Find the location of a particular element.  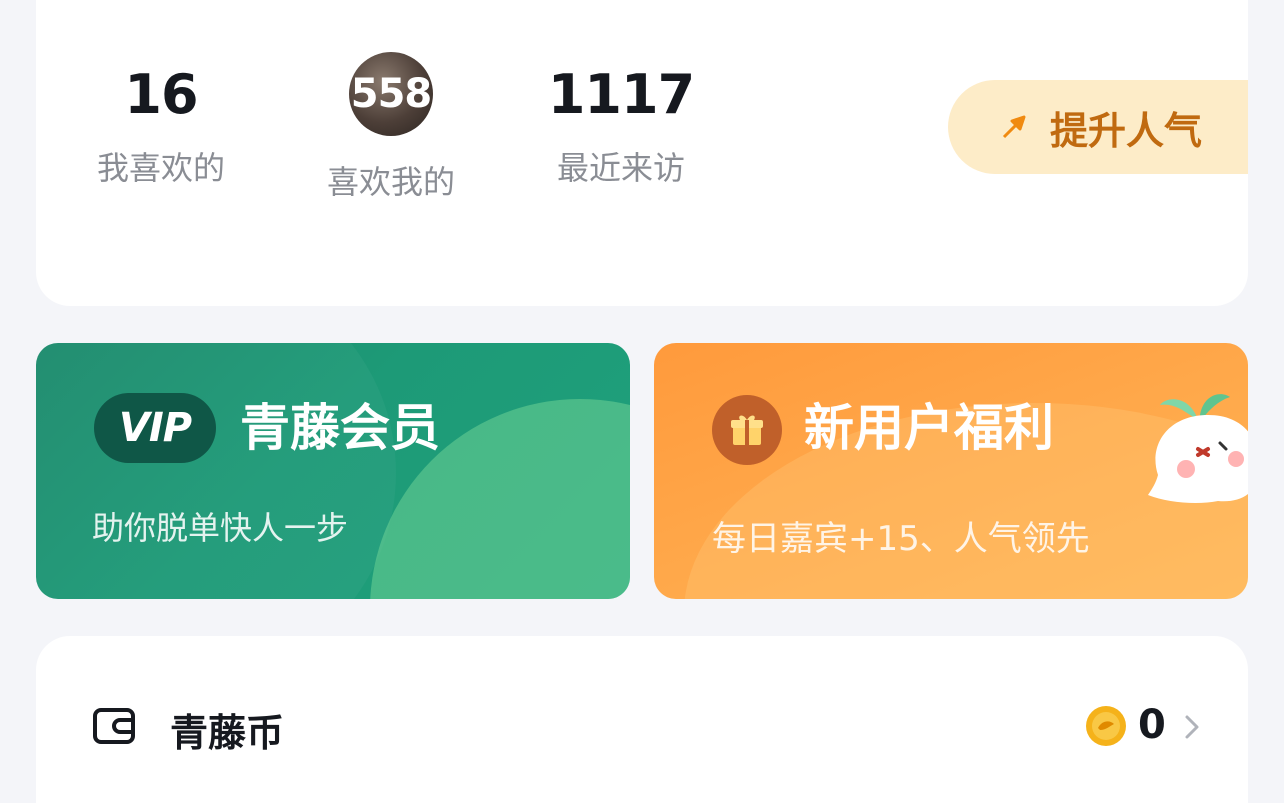

coin-title: 青藤币 is located at coordinates (227, 733).